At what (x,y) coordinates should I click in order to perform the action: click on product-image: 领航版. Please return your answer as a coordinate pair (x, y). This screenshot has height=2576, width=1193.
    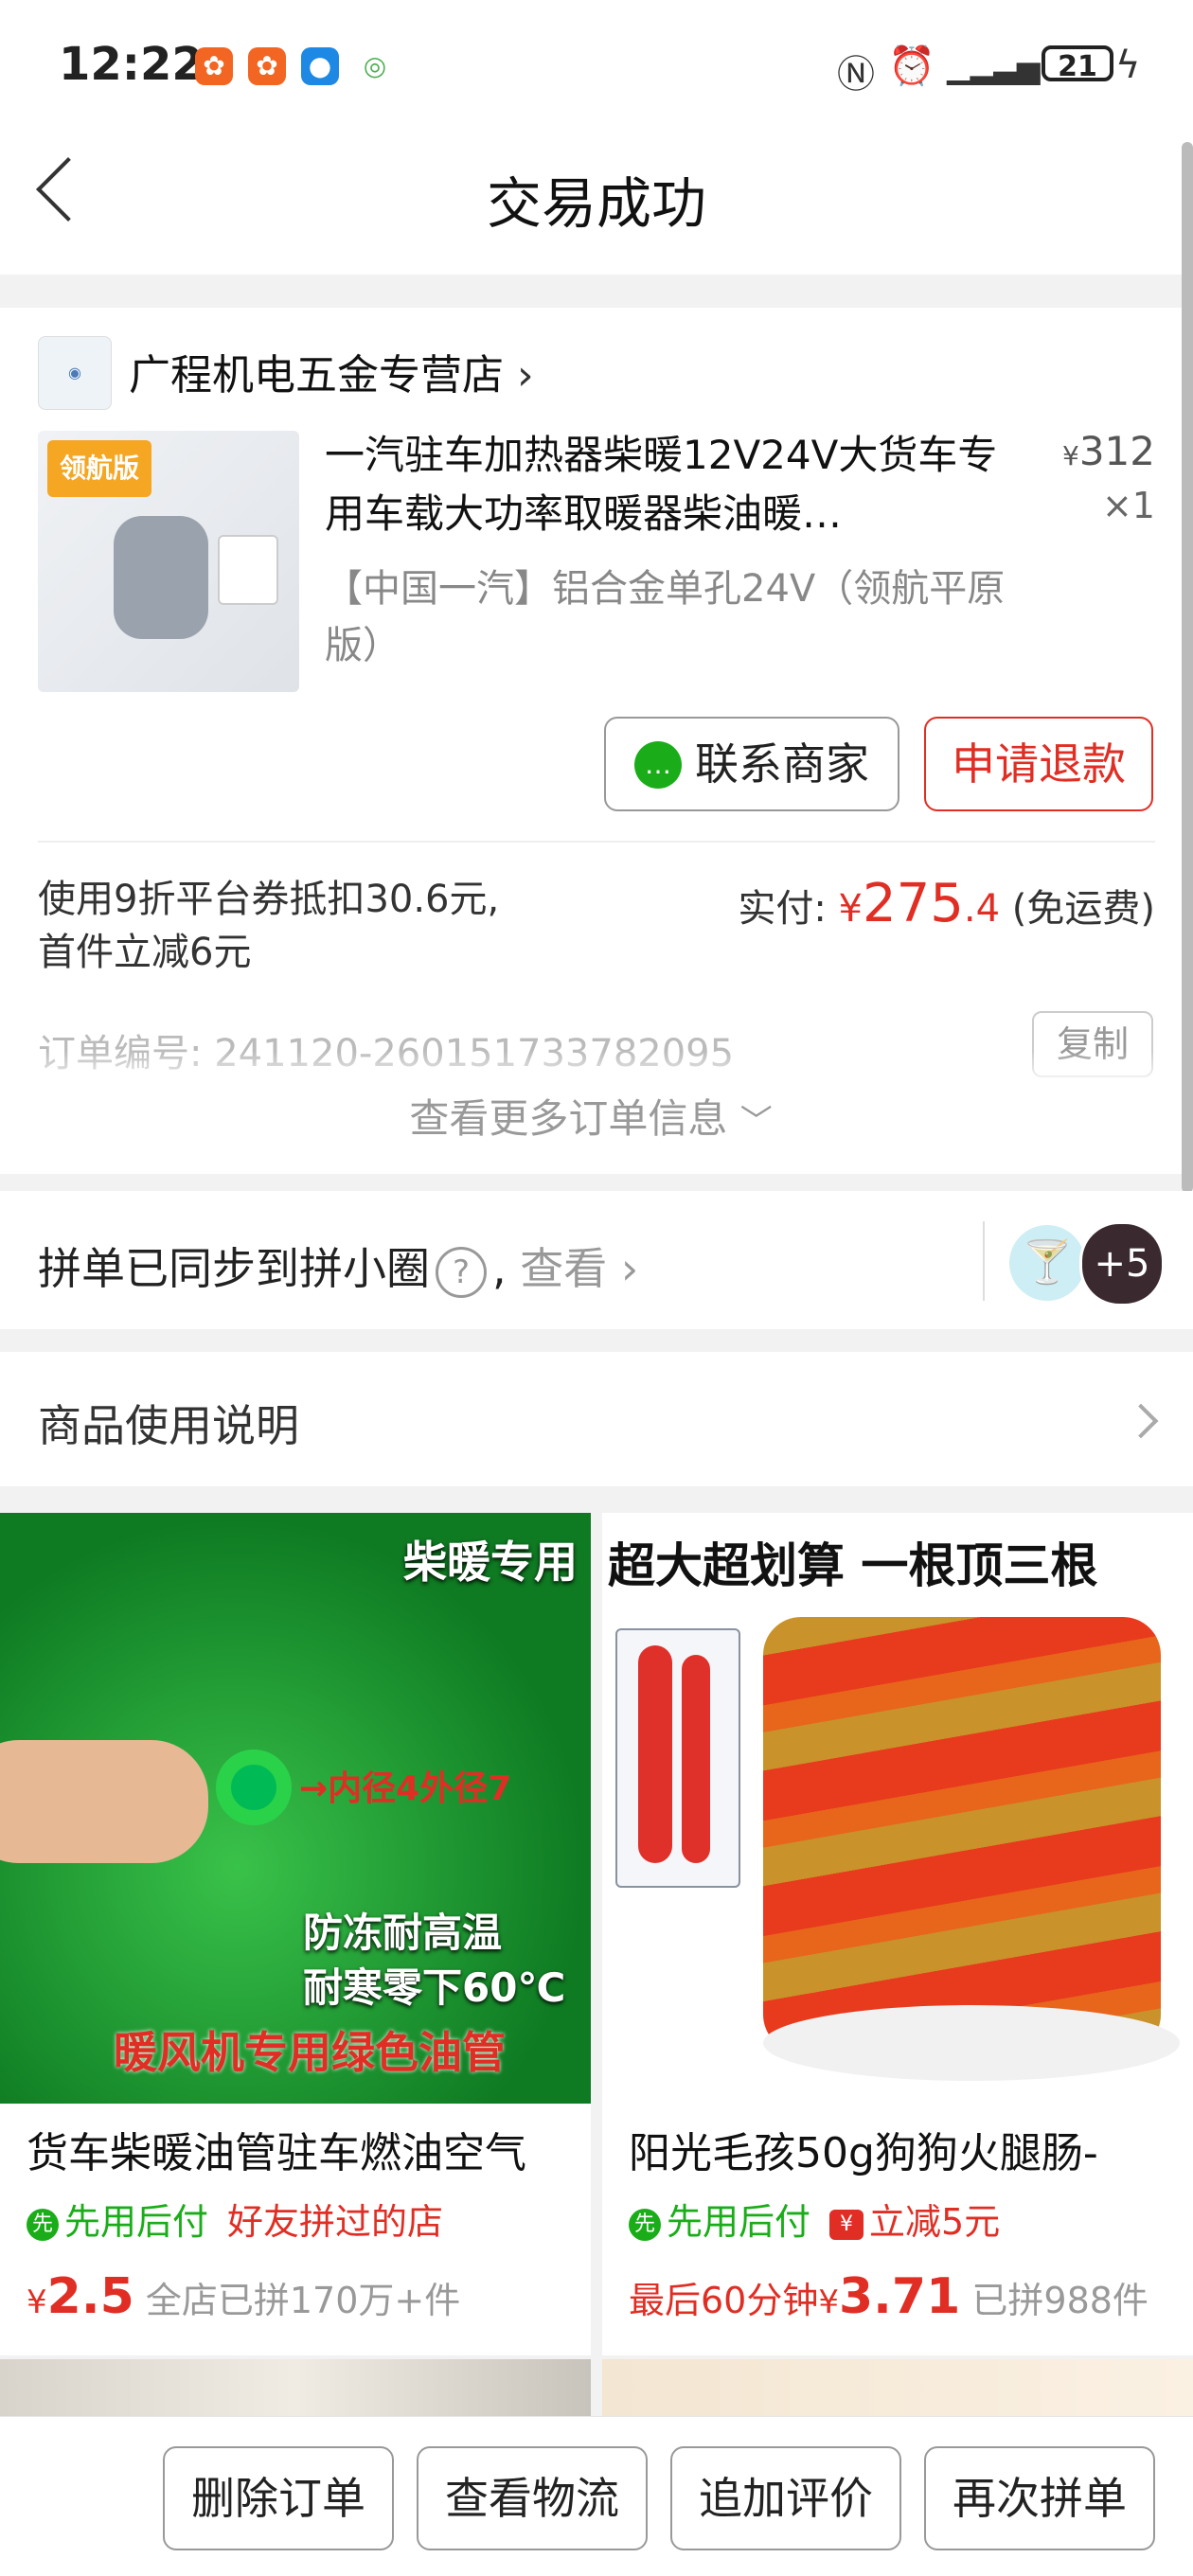
    Looking at the image, I should click on (168, 561).